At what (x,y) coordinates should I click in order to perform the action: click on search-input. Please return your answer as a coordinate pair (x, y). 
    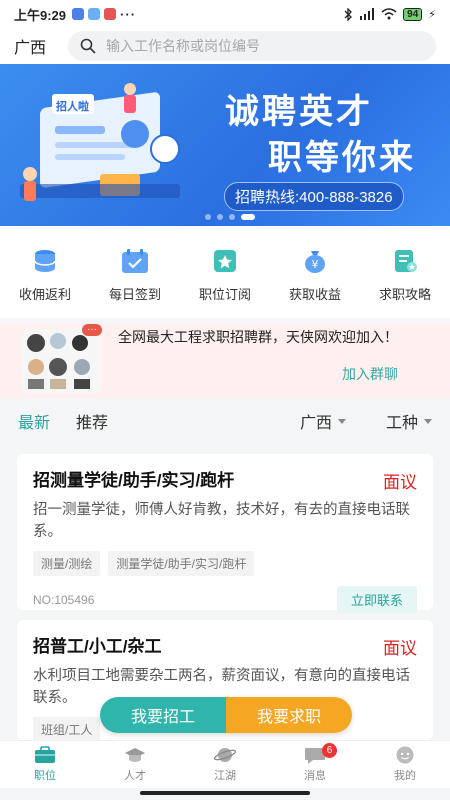
    Looking at the image, I should click on (265, 46).